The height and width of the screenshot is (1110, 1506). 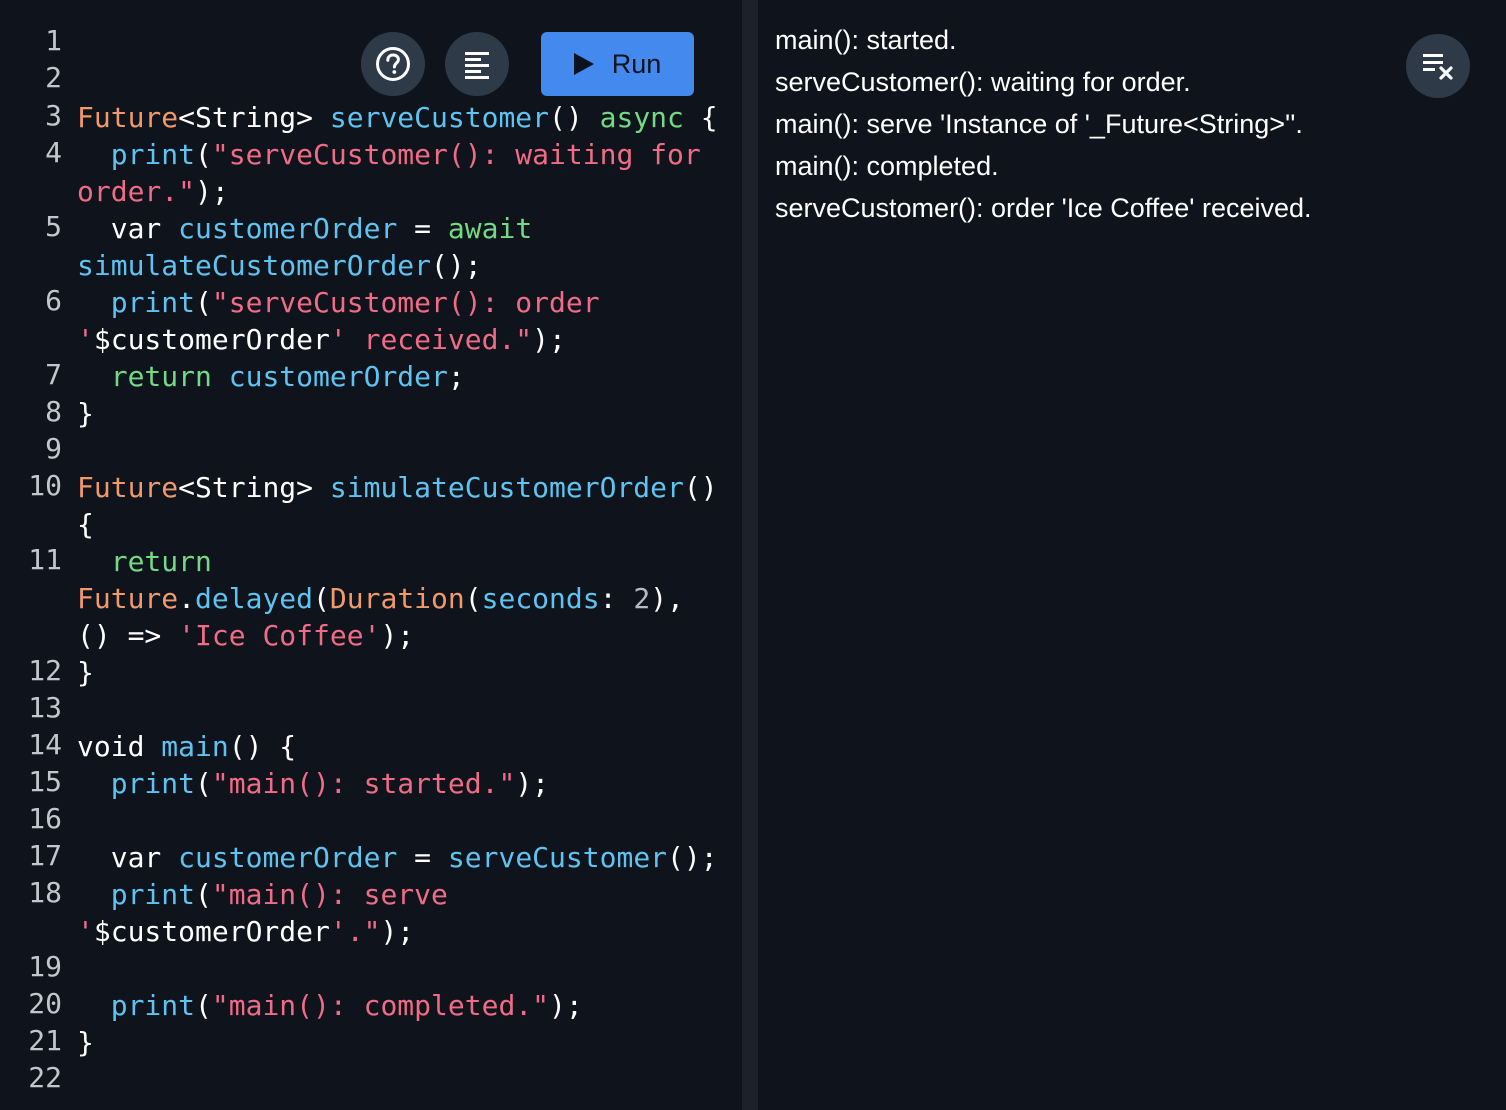 I want to click on code-token: "main(): completed.", so click(x=380, y=1005).